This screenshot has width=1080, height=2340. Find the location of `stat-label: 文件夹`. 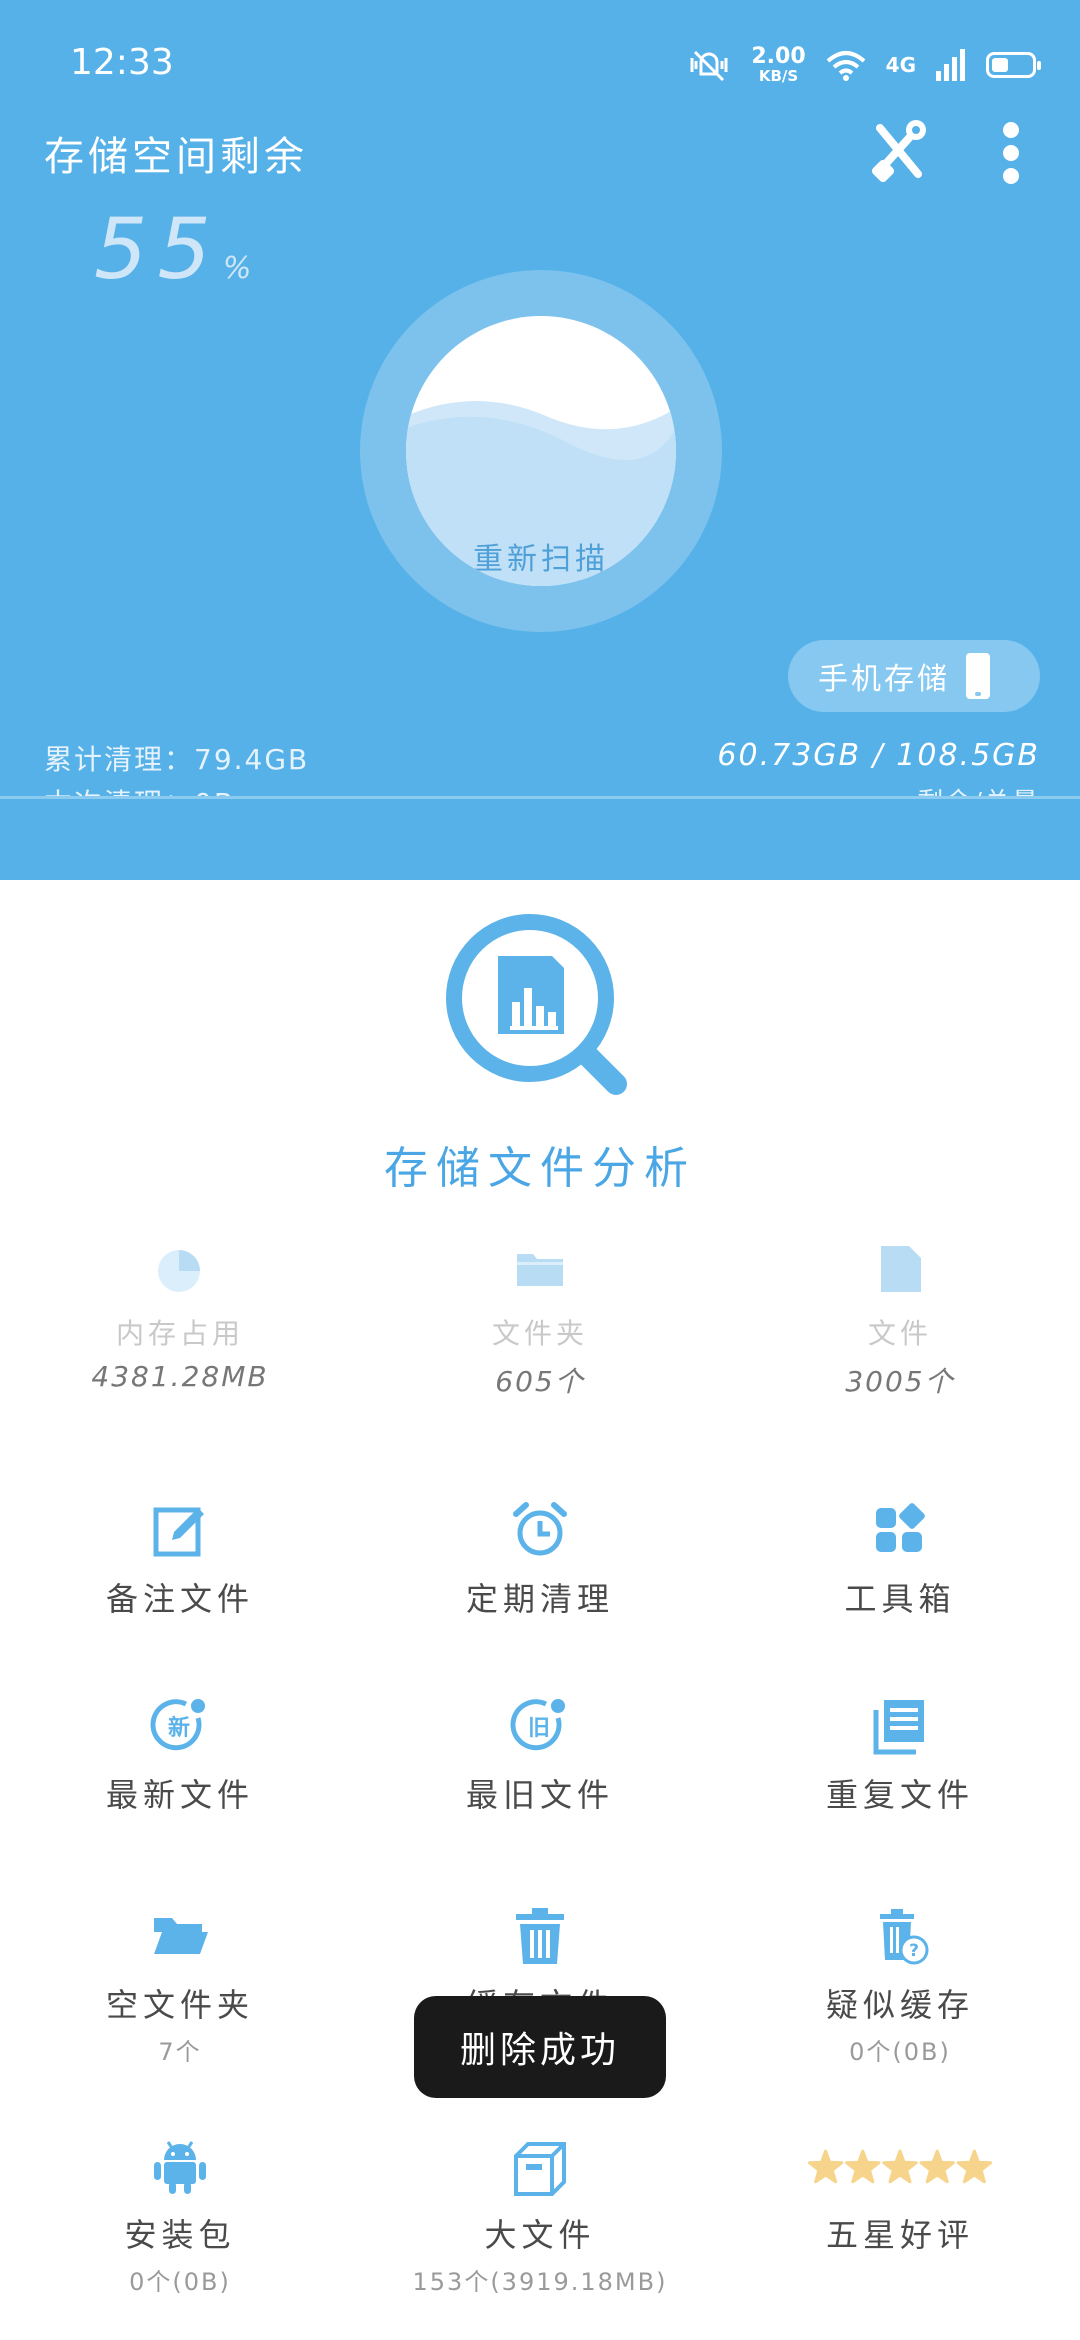

stat-label: 文件夹 is located at coordinates (539, 1333).